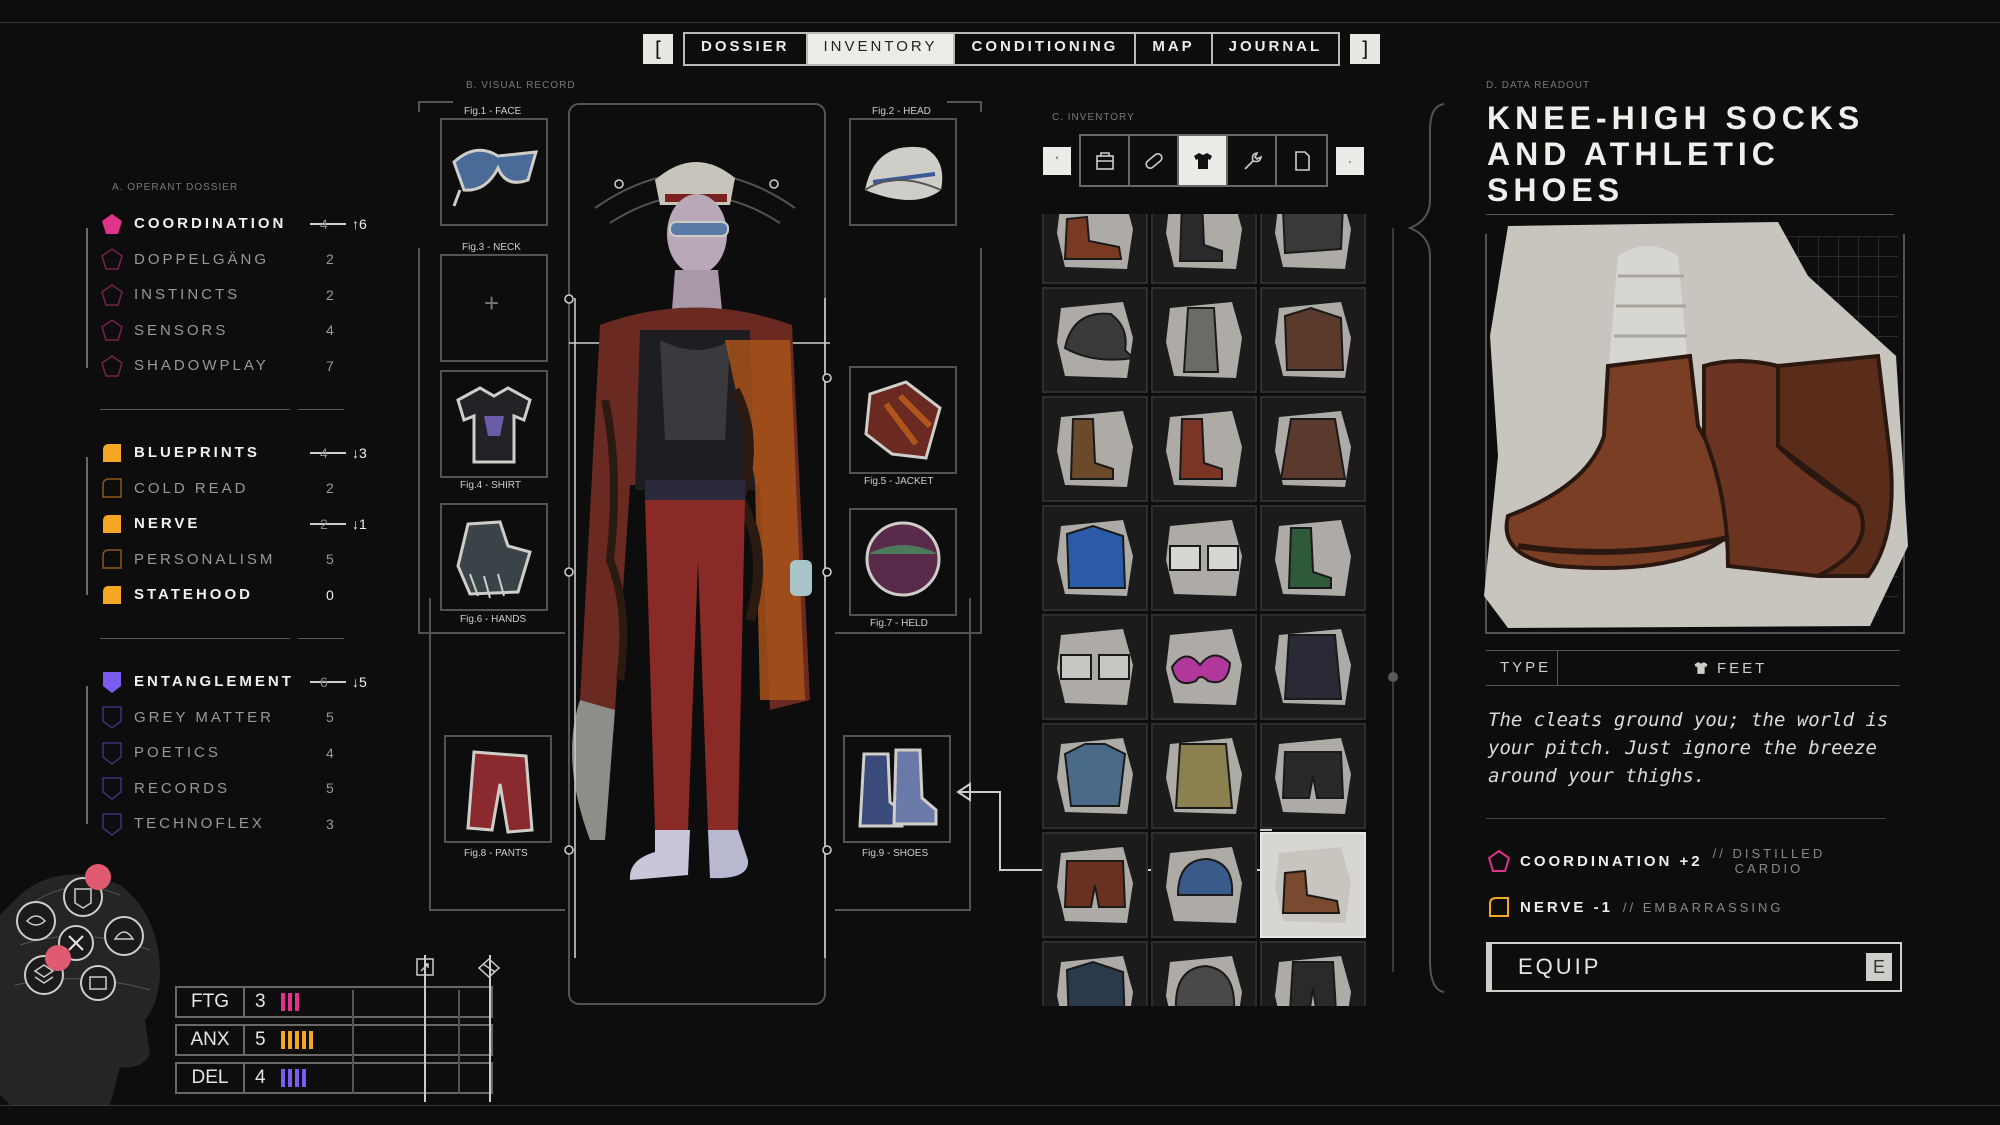  Describe the element at coordinates (1154, 160) in the screenshot. I see `pill-icon` at that location.